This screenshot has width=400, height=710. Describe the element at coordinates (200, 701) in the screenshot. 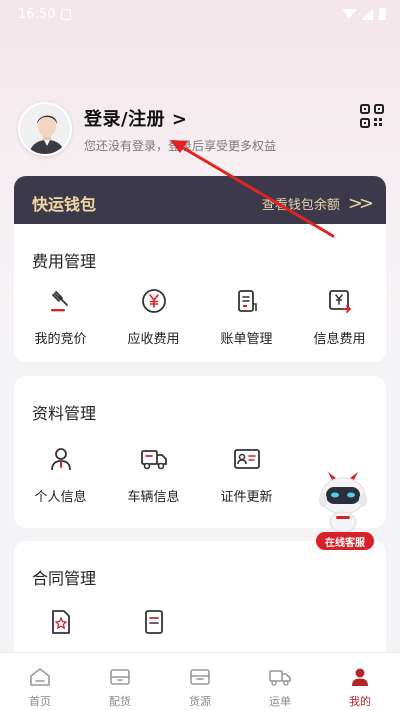

I see `tab-label: 货源` at that location.